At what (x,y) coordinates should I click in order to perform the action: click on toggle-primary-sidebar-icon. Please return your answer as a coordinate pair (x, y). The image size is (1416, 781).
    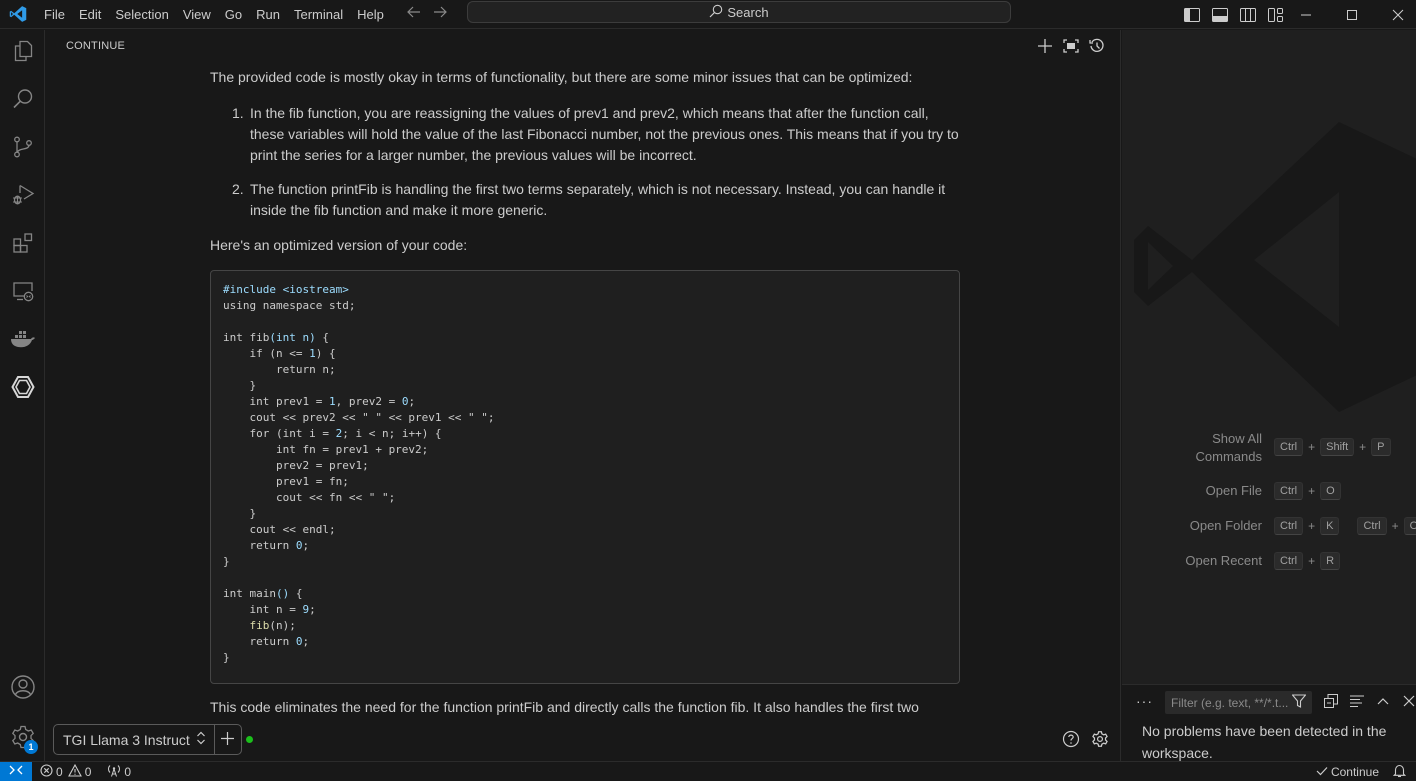
    Looking at the image, I should click on (1192, 15).